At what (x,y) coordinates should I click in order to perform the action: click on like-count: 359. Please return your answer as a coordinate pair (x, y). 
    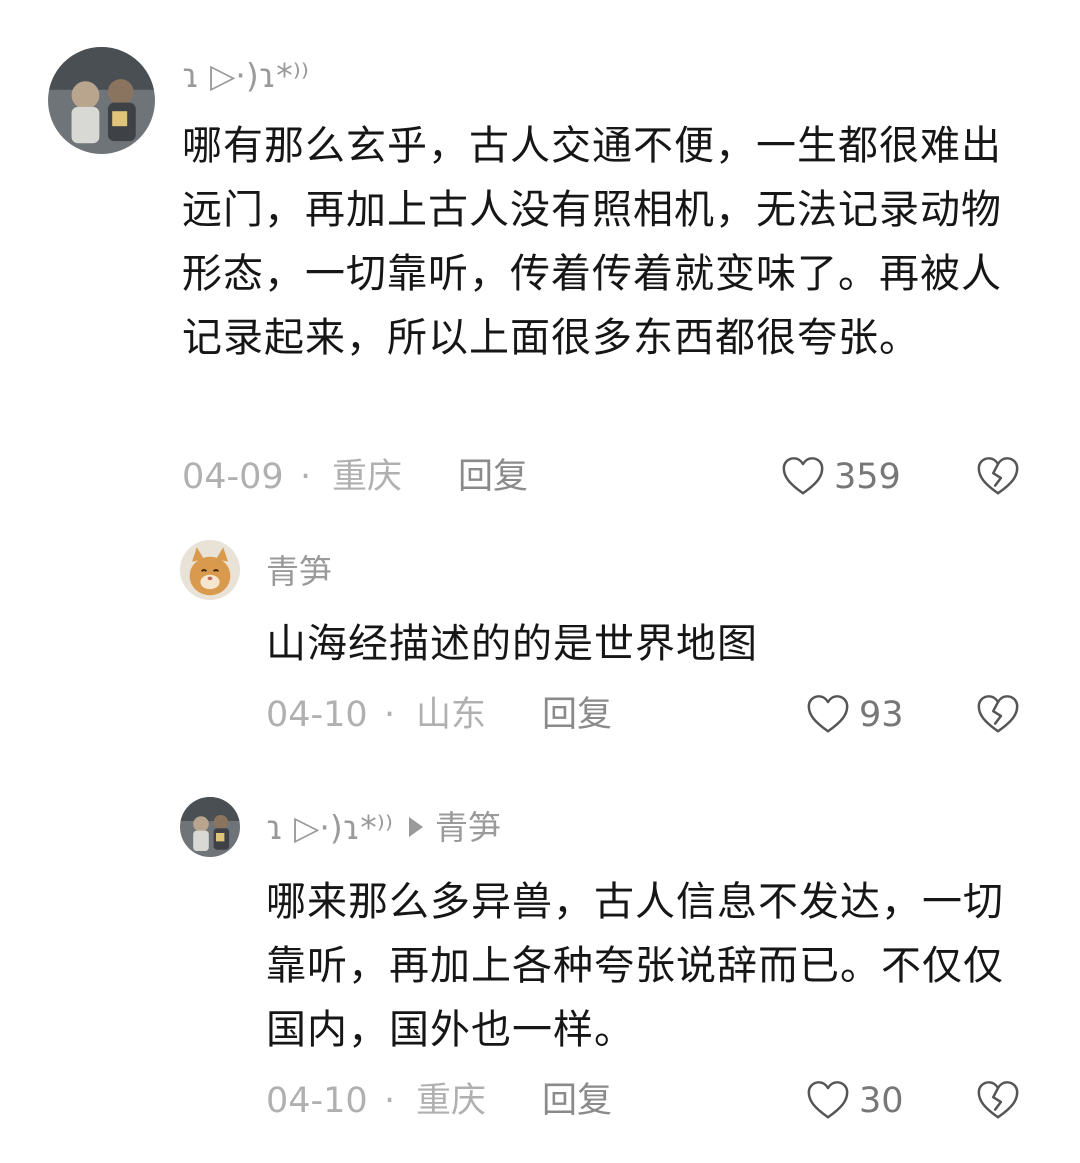
    Looking at the image, I should click on (867, 477).